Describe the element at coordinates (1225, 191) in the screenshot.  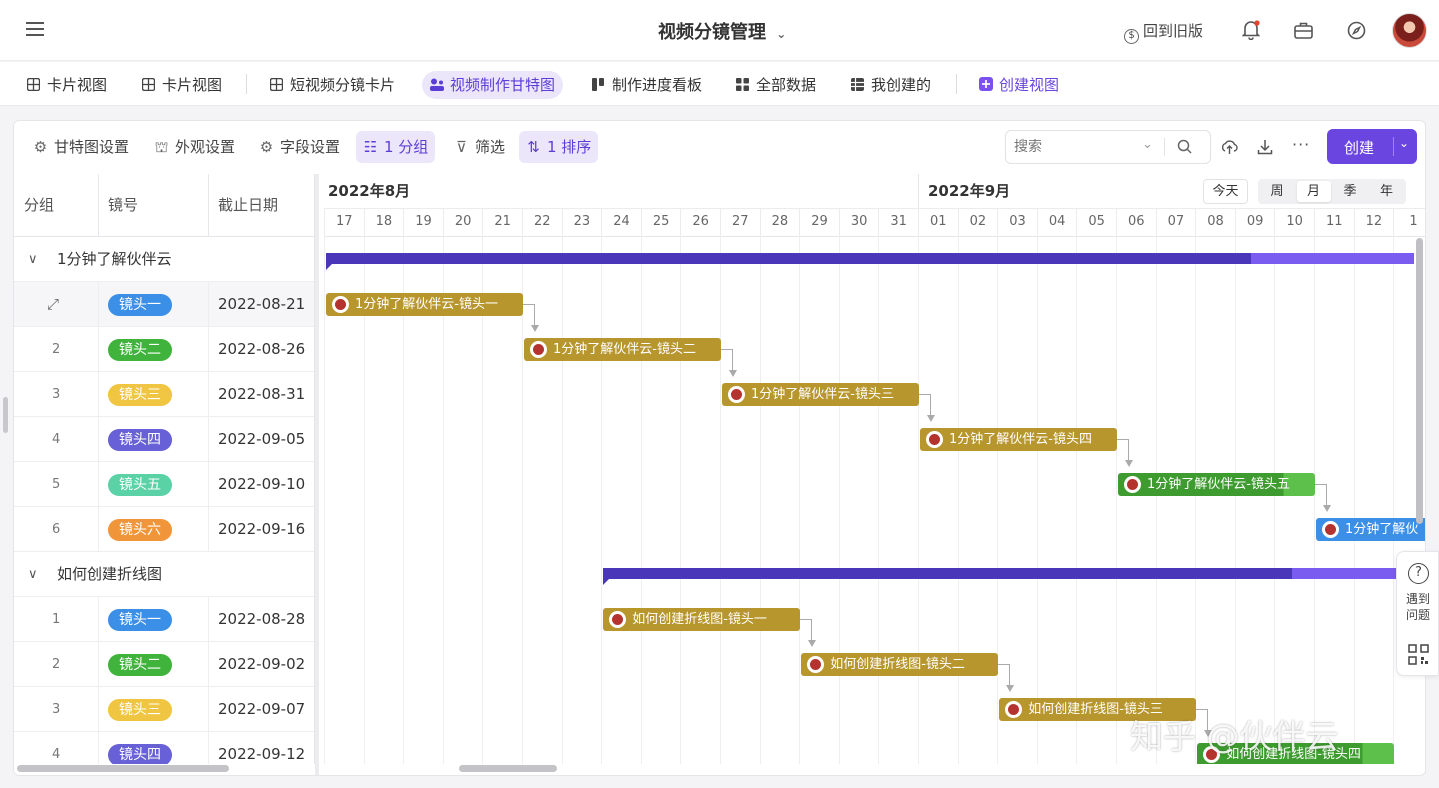
I see `today-button: 今天` at that location.